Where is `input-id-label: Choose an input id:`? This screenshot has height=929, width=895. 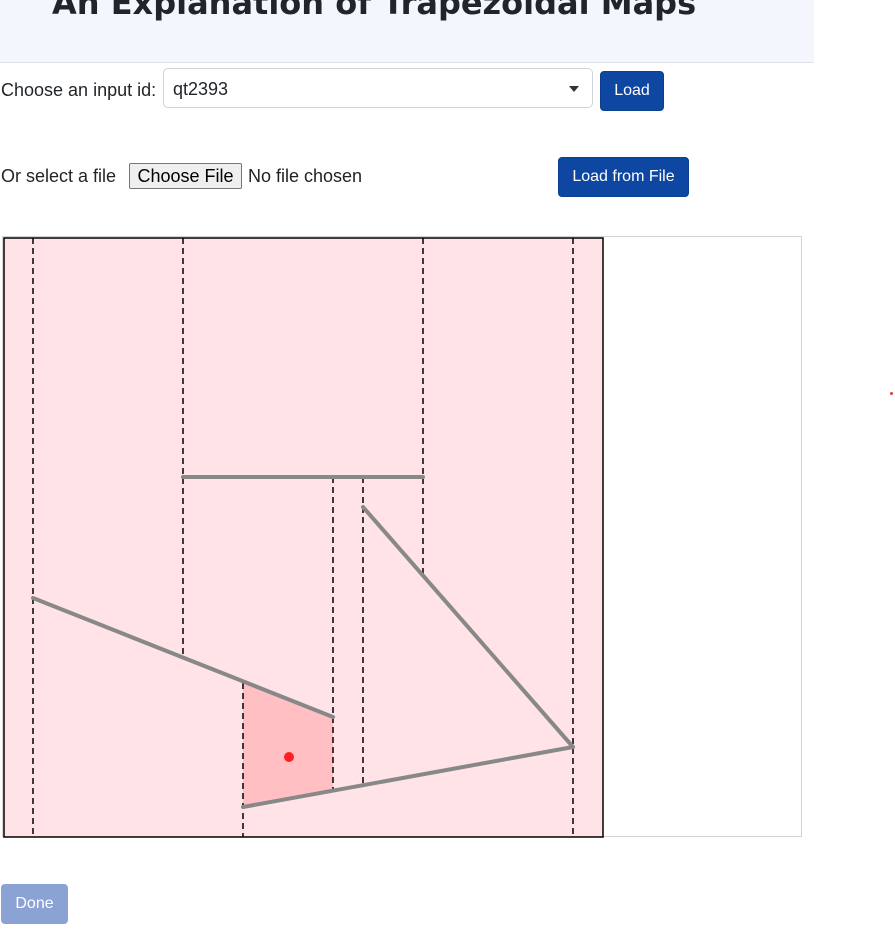 input-id-label: Choose an input id: is located at coordinates (79, 90).